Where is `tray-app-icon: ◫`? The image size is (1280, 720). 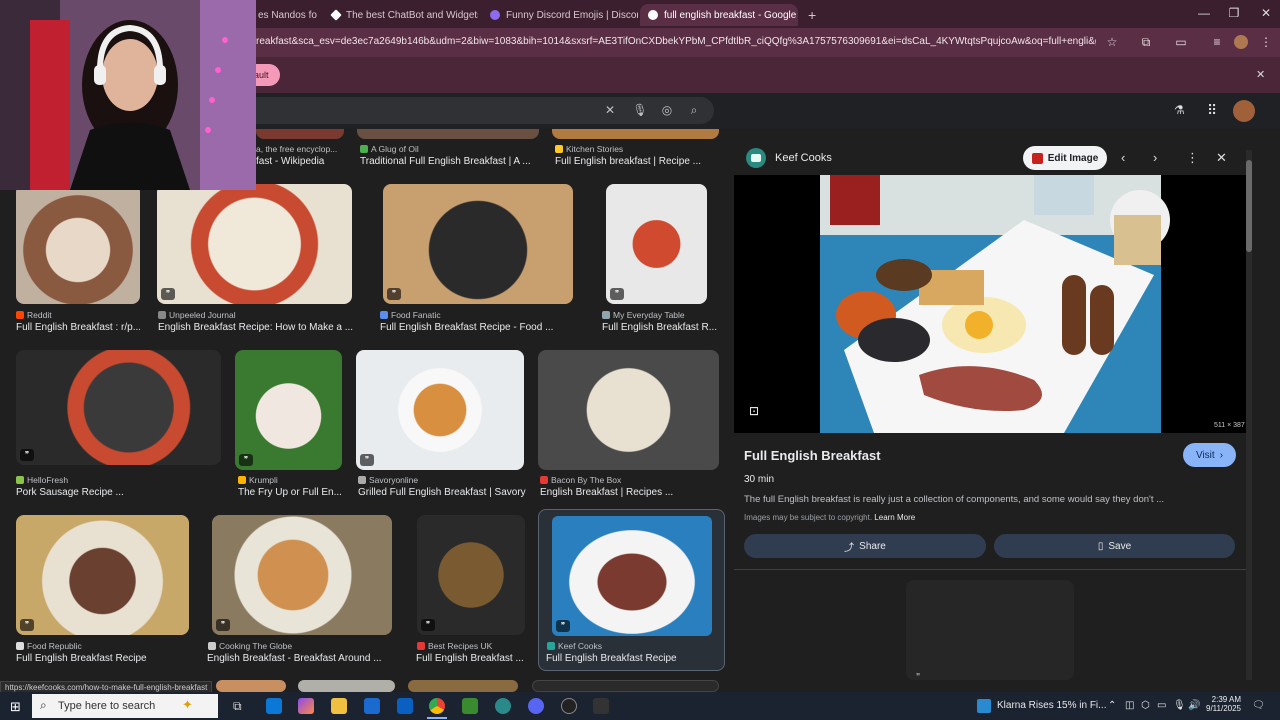 tray-app-icon: ◫ is located at coordinates (1129, 705).